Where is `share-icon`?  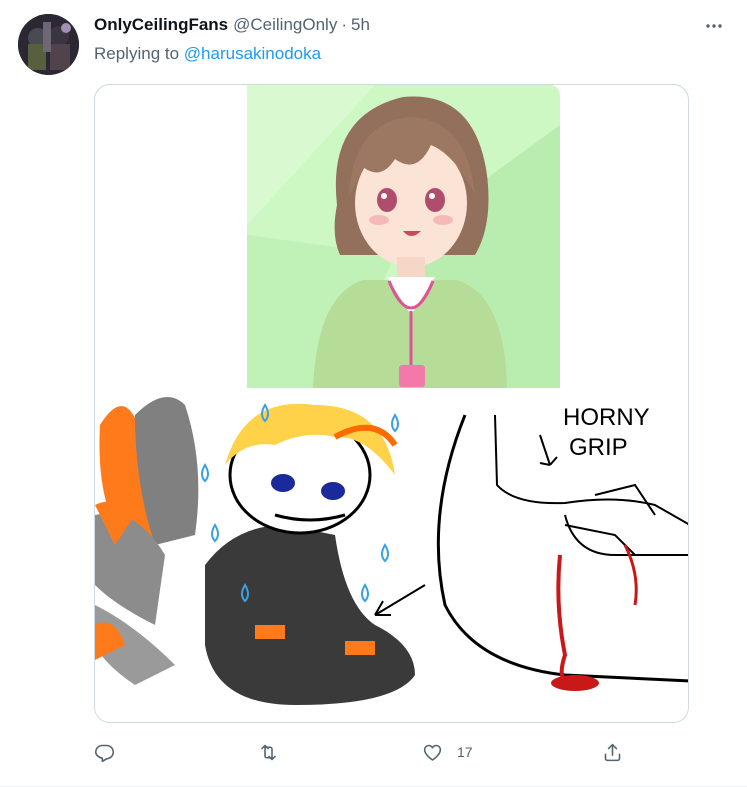
share-icon is located at coordinates (612, 752).